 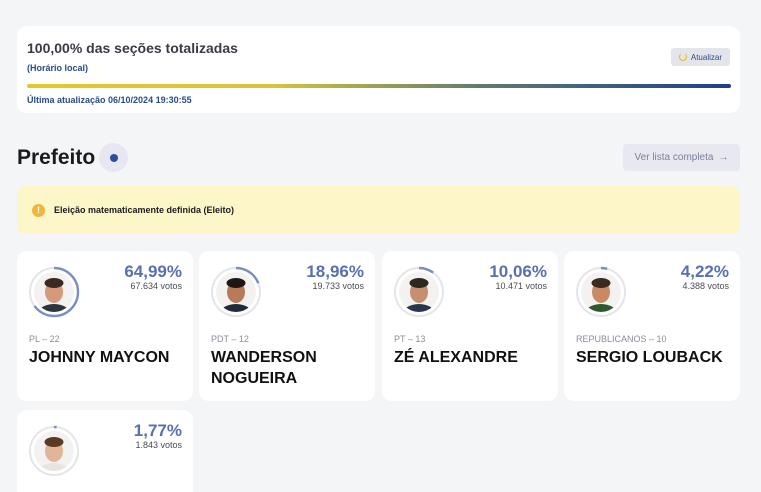 What do you see at coordinates (706, 57) in the screenshot?
I see `refresh-label: Atualizar` at bounding box center [706, 57].